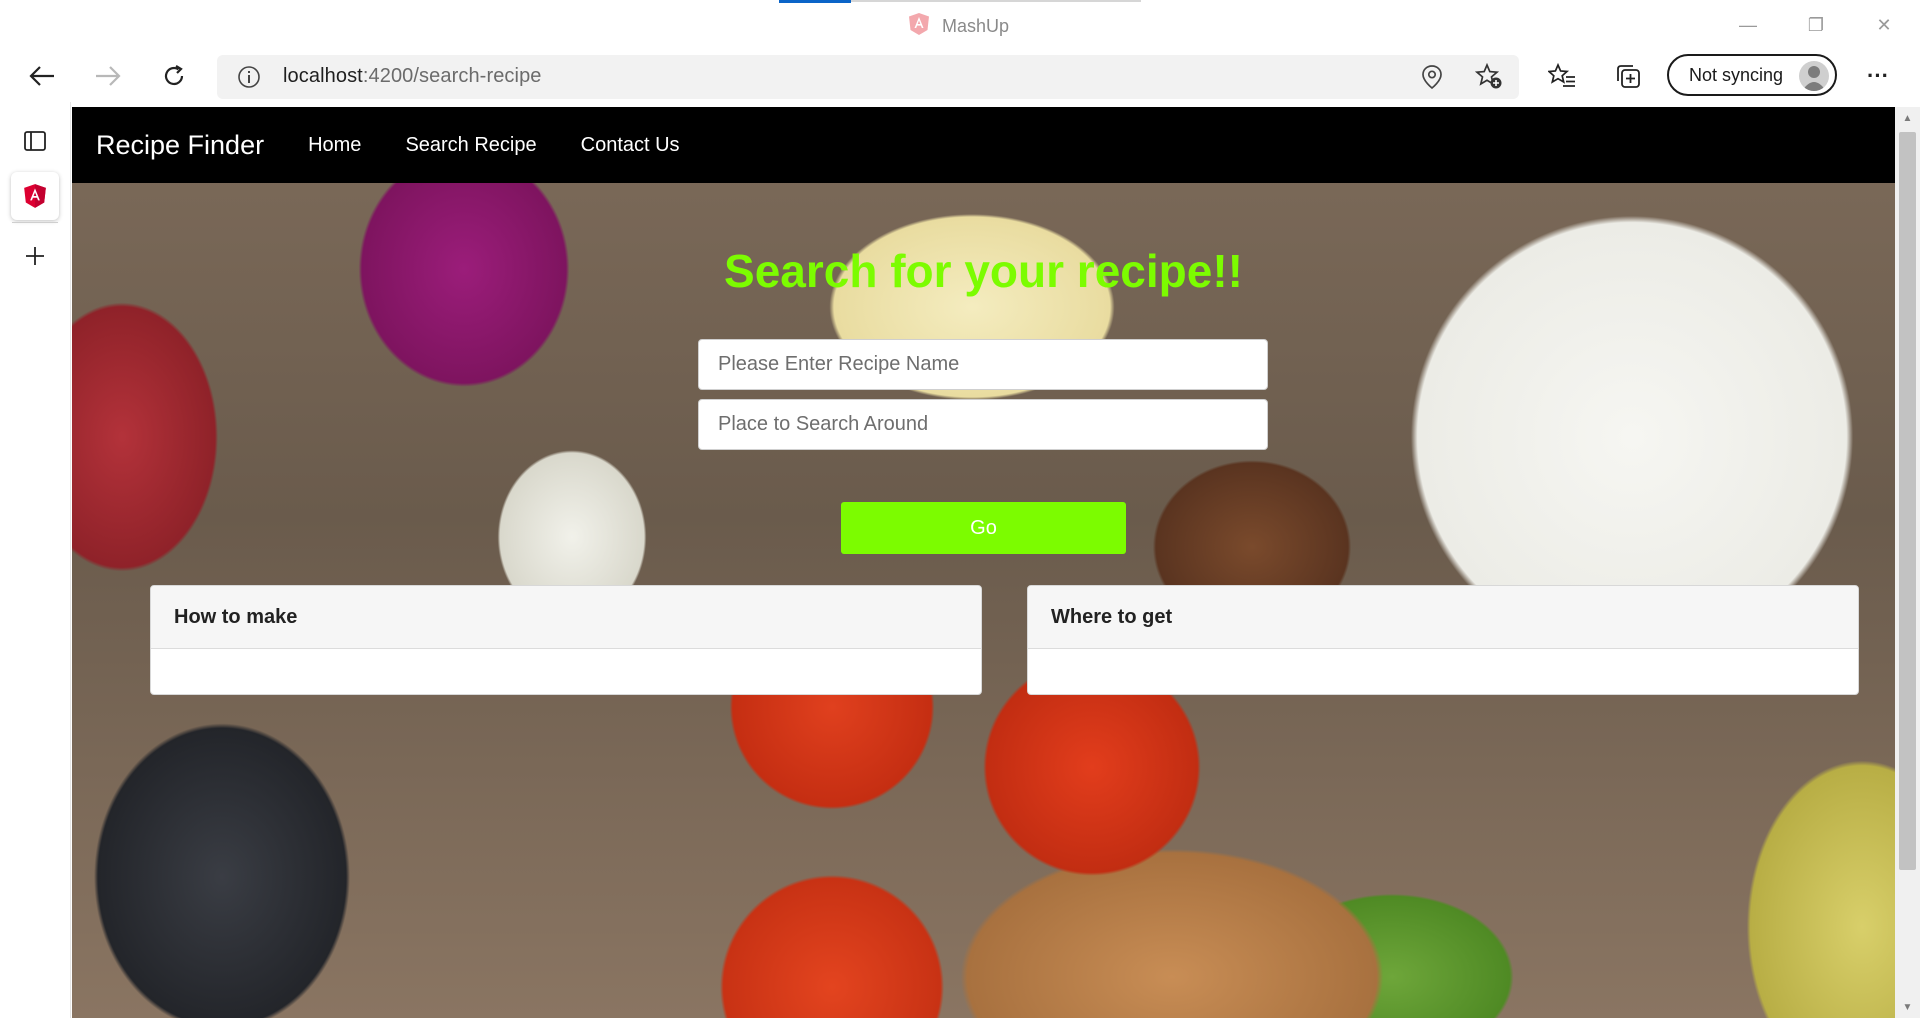 The height and width of the screenshot is (1018, 1920). I want to click on go-button: Go, so click(983, 528).